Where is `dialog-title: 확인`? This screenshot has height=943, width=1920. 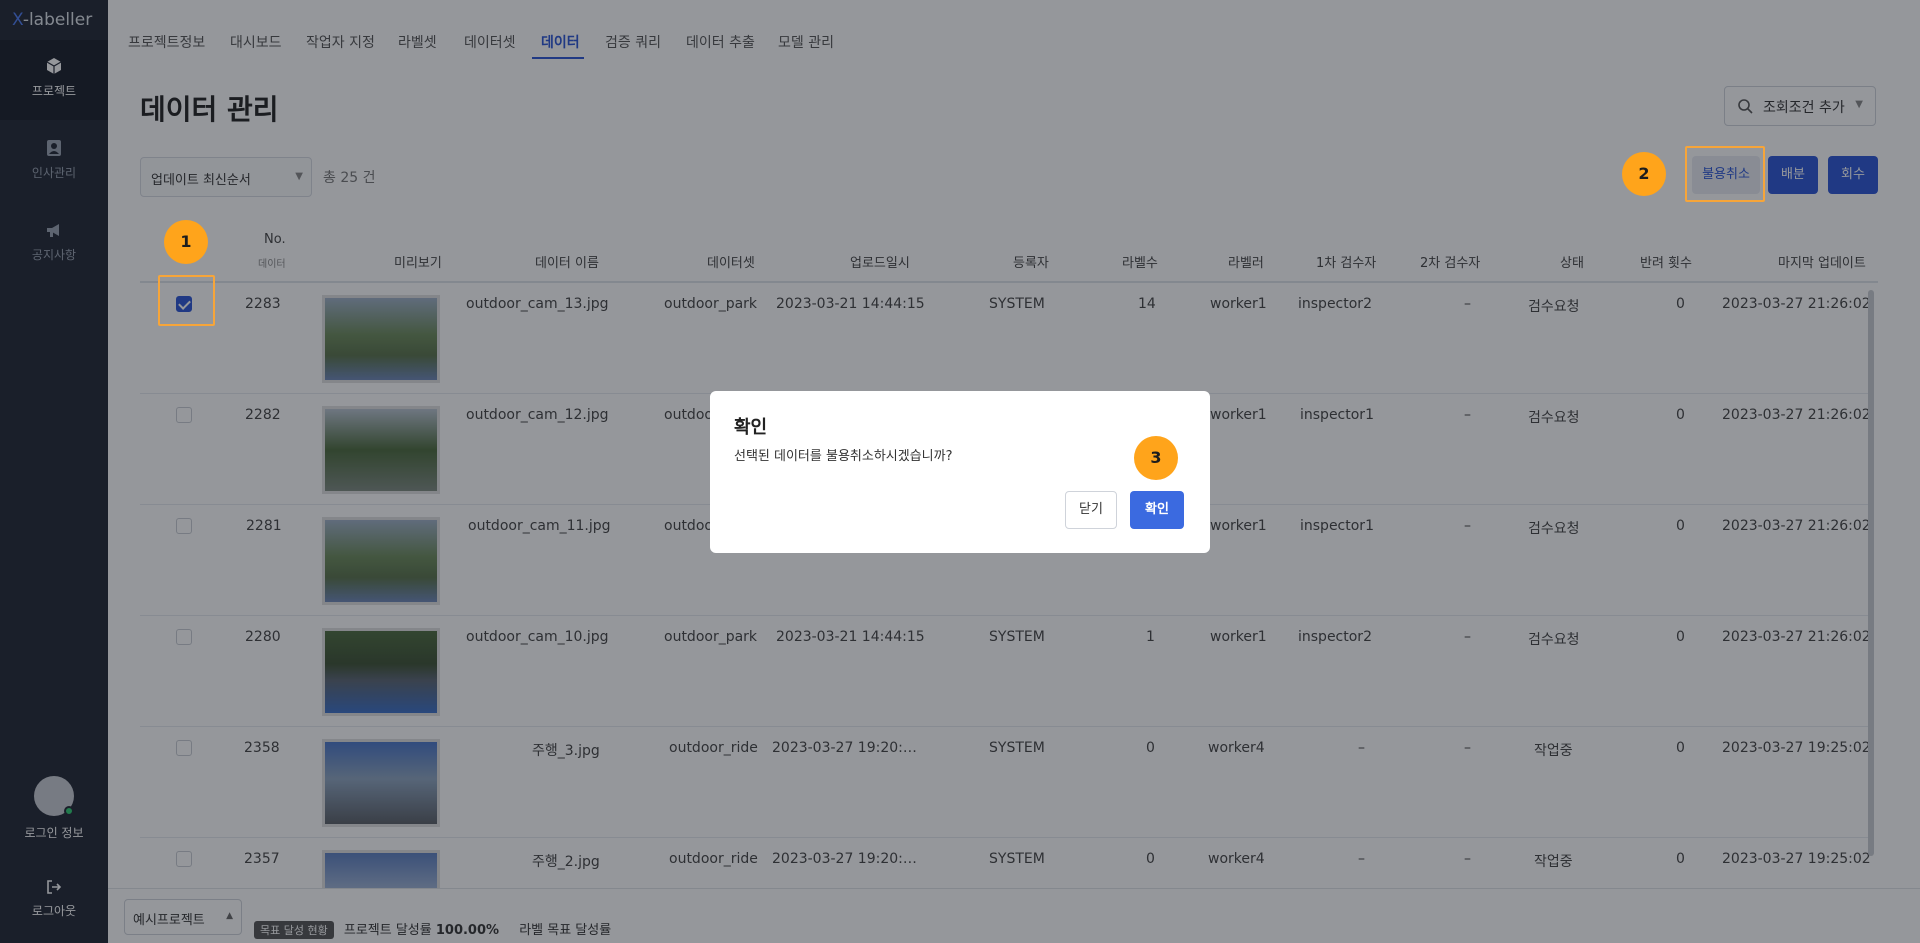
dialog-title: 확인 is located at coordinates (751, 427).